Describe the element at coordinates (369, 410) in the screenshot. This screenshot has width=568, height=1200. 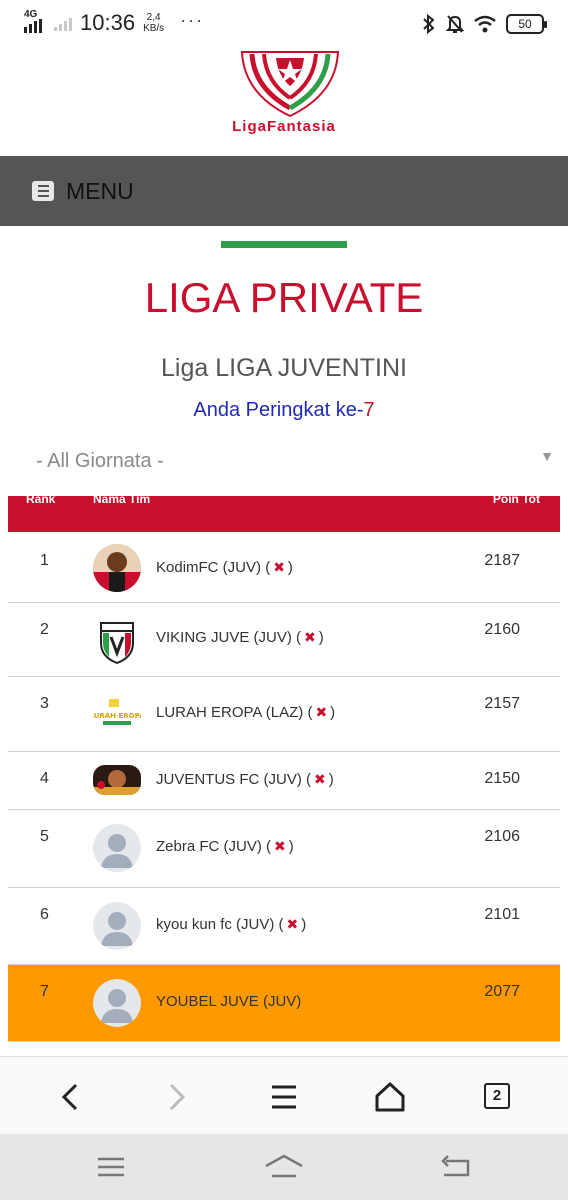
I see `rank-number: 7` at that location.